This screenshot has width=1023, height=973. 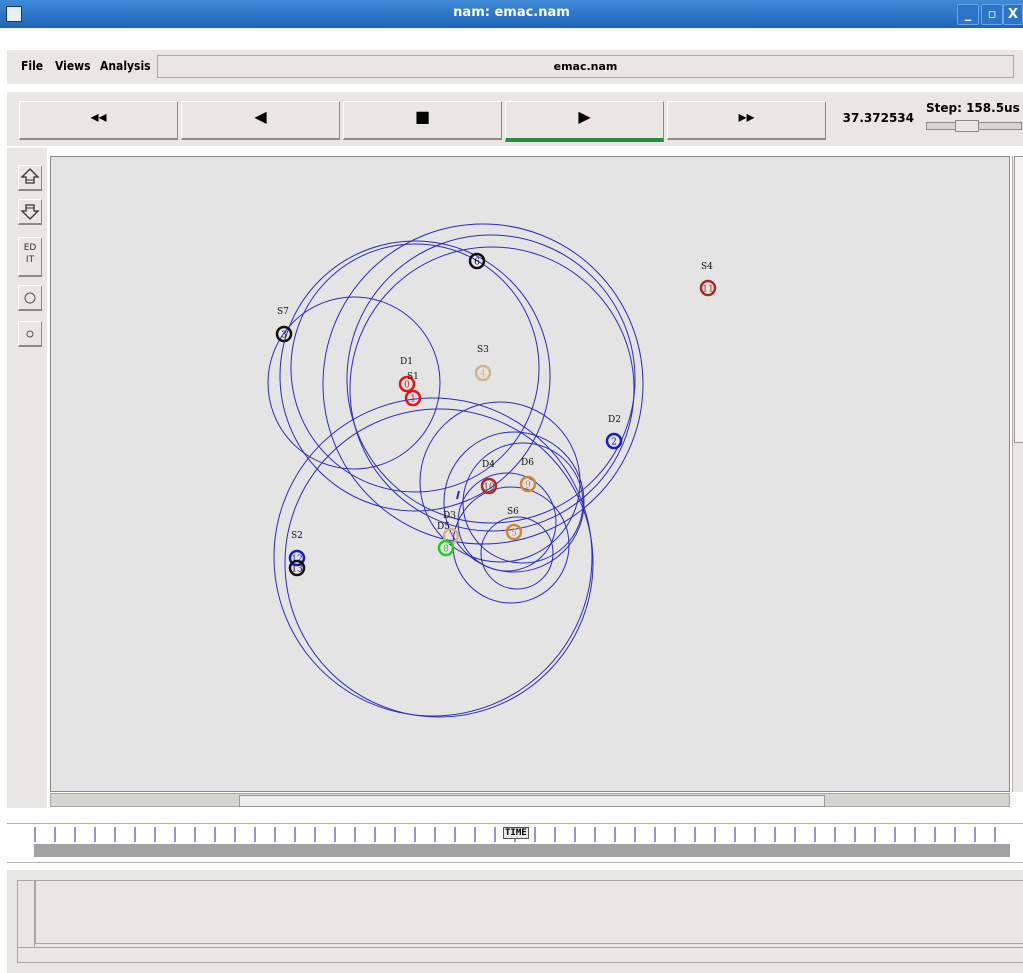 I want to click on canvas-vertical-scrollbar, so click(x=1017, y=474).